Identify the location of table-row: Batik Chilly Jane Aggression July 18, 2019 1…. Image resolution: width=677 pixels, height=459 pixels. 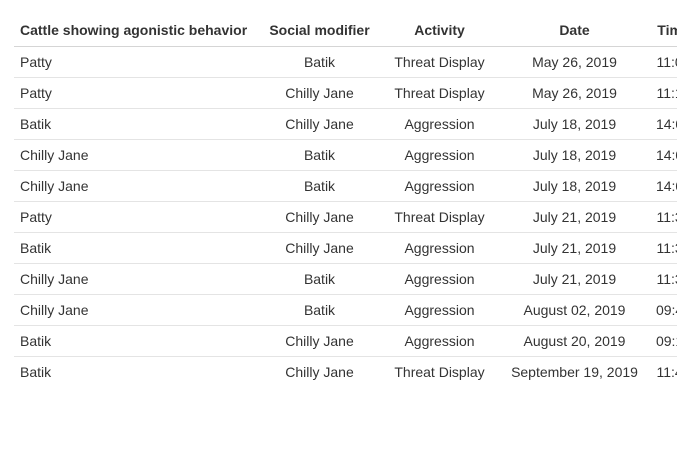
(345, 124).